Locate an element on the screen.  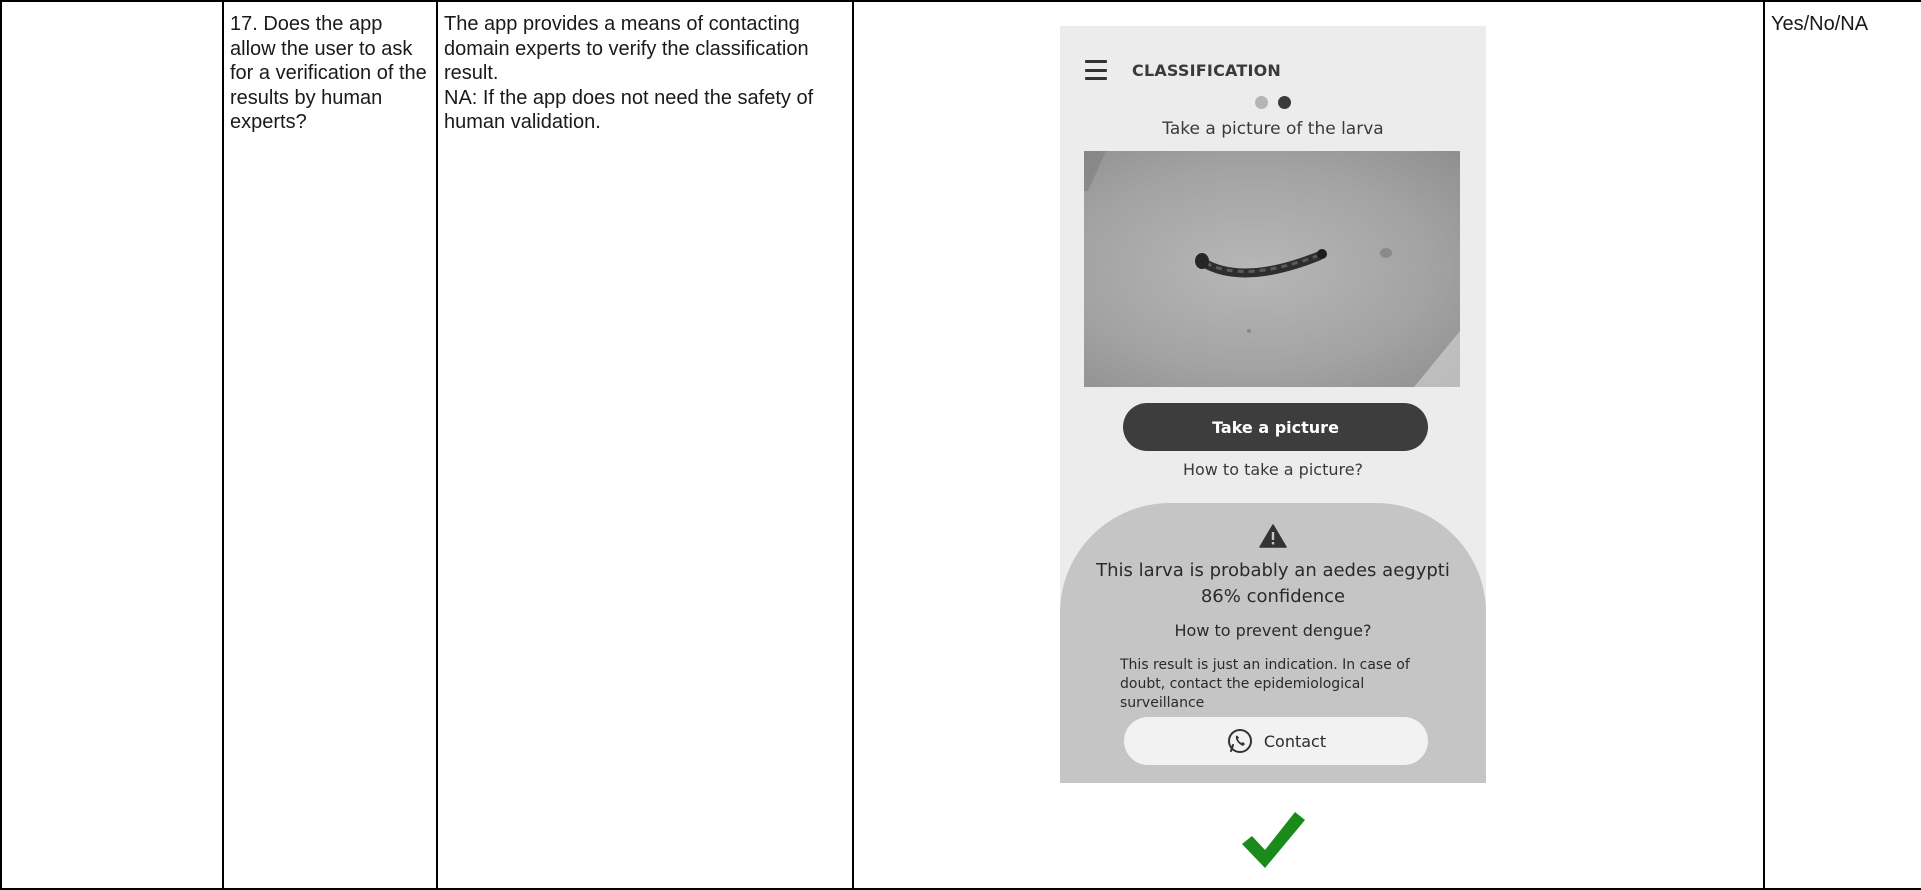
step-indicator is located at coordinates (1273, 102).